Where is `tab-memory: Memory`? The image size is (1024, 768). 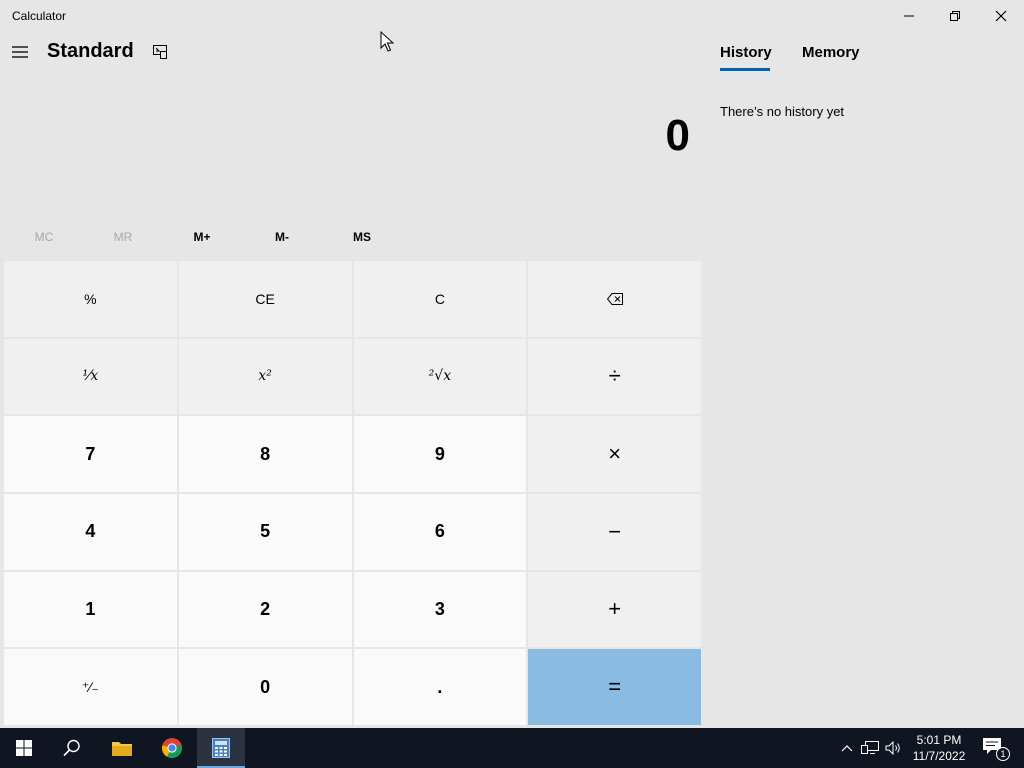 tab-memory: Memory is located at coordinates (831, 52).